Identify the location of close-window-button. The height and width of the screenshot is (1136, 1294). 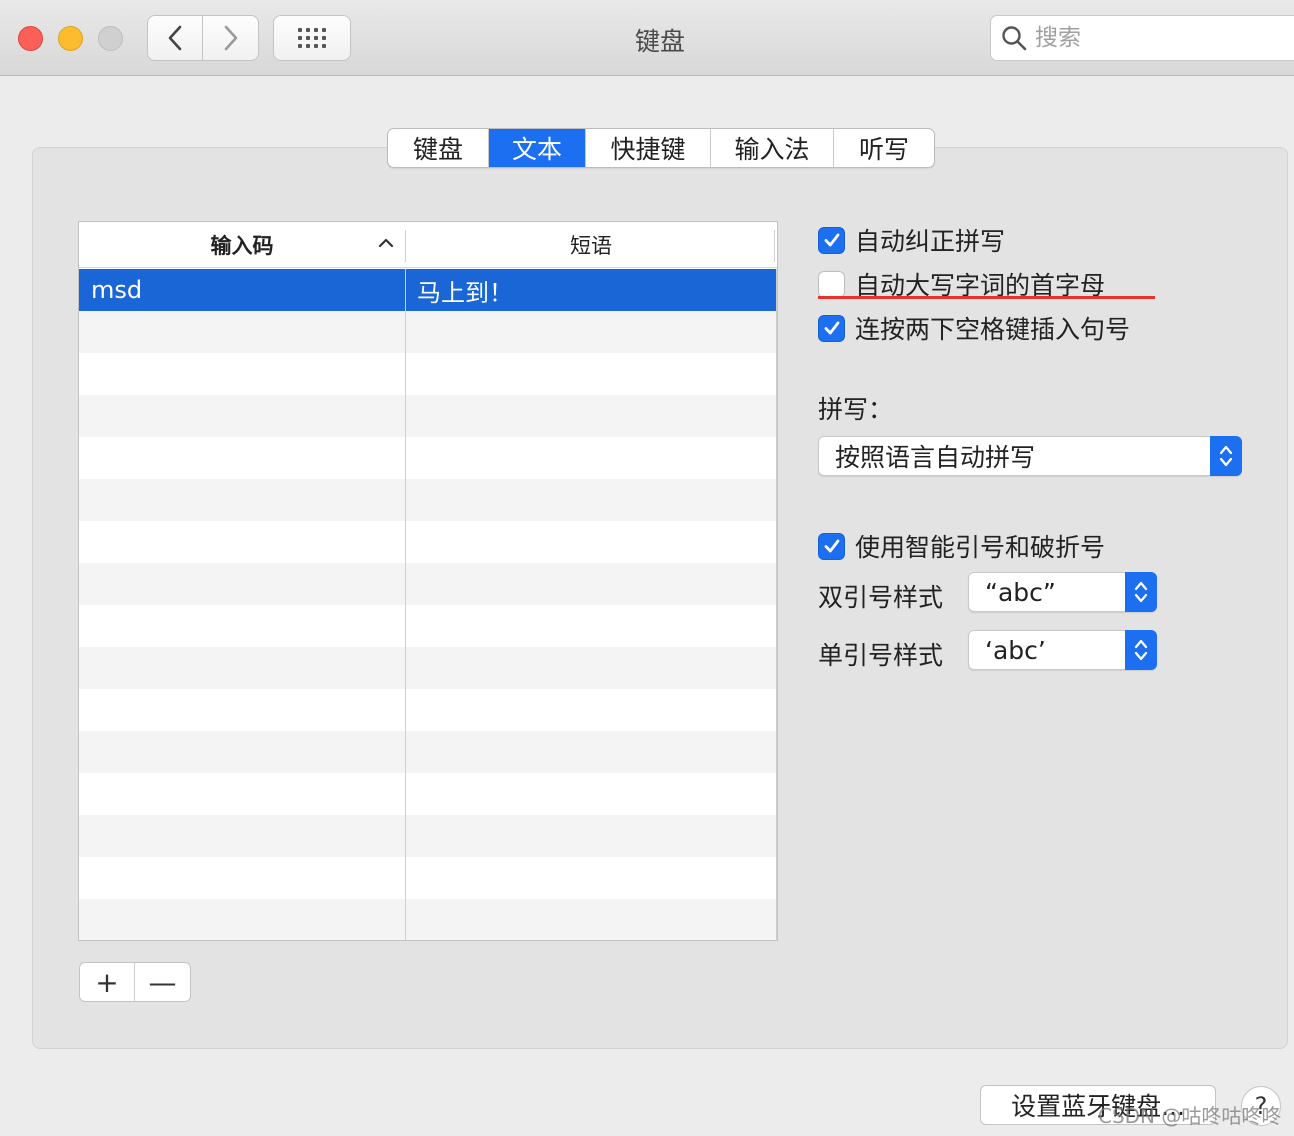
(30, 38).